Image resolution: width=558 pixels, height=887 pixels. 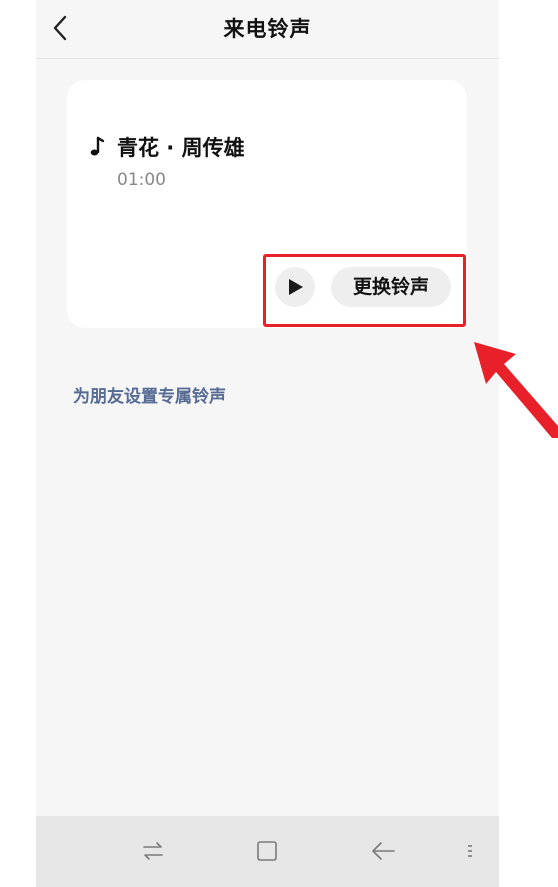 I want to click on nav-menu-button, so click(x=475, y=851).